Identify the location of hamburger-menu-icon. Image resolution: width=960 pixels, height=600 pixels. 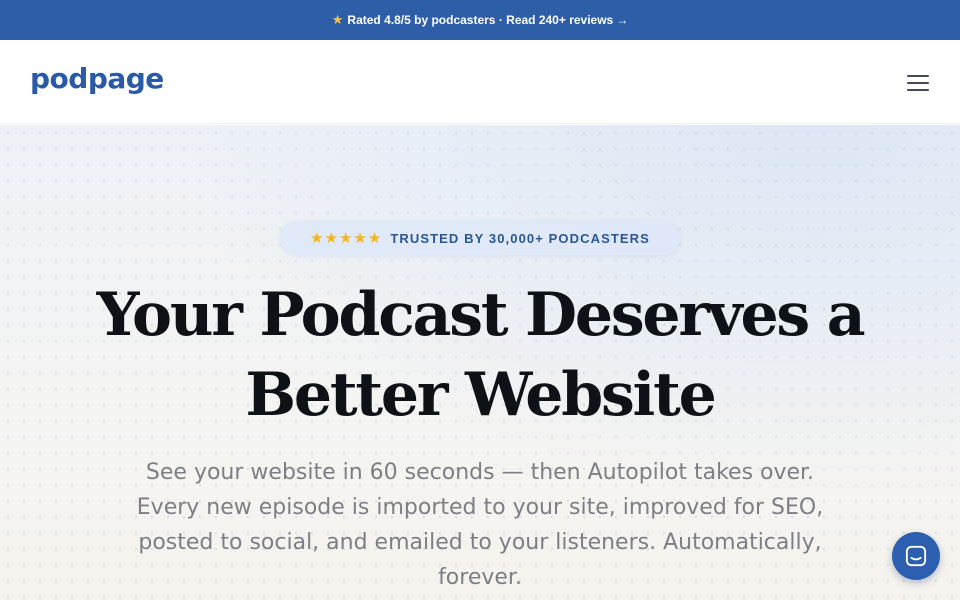
(918, 83).